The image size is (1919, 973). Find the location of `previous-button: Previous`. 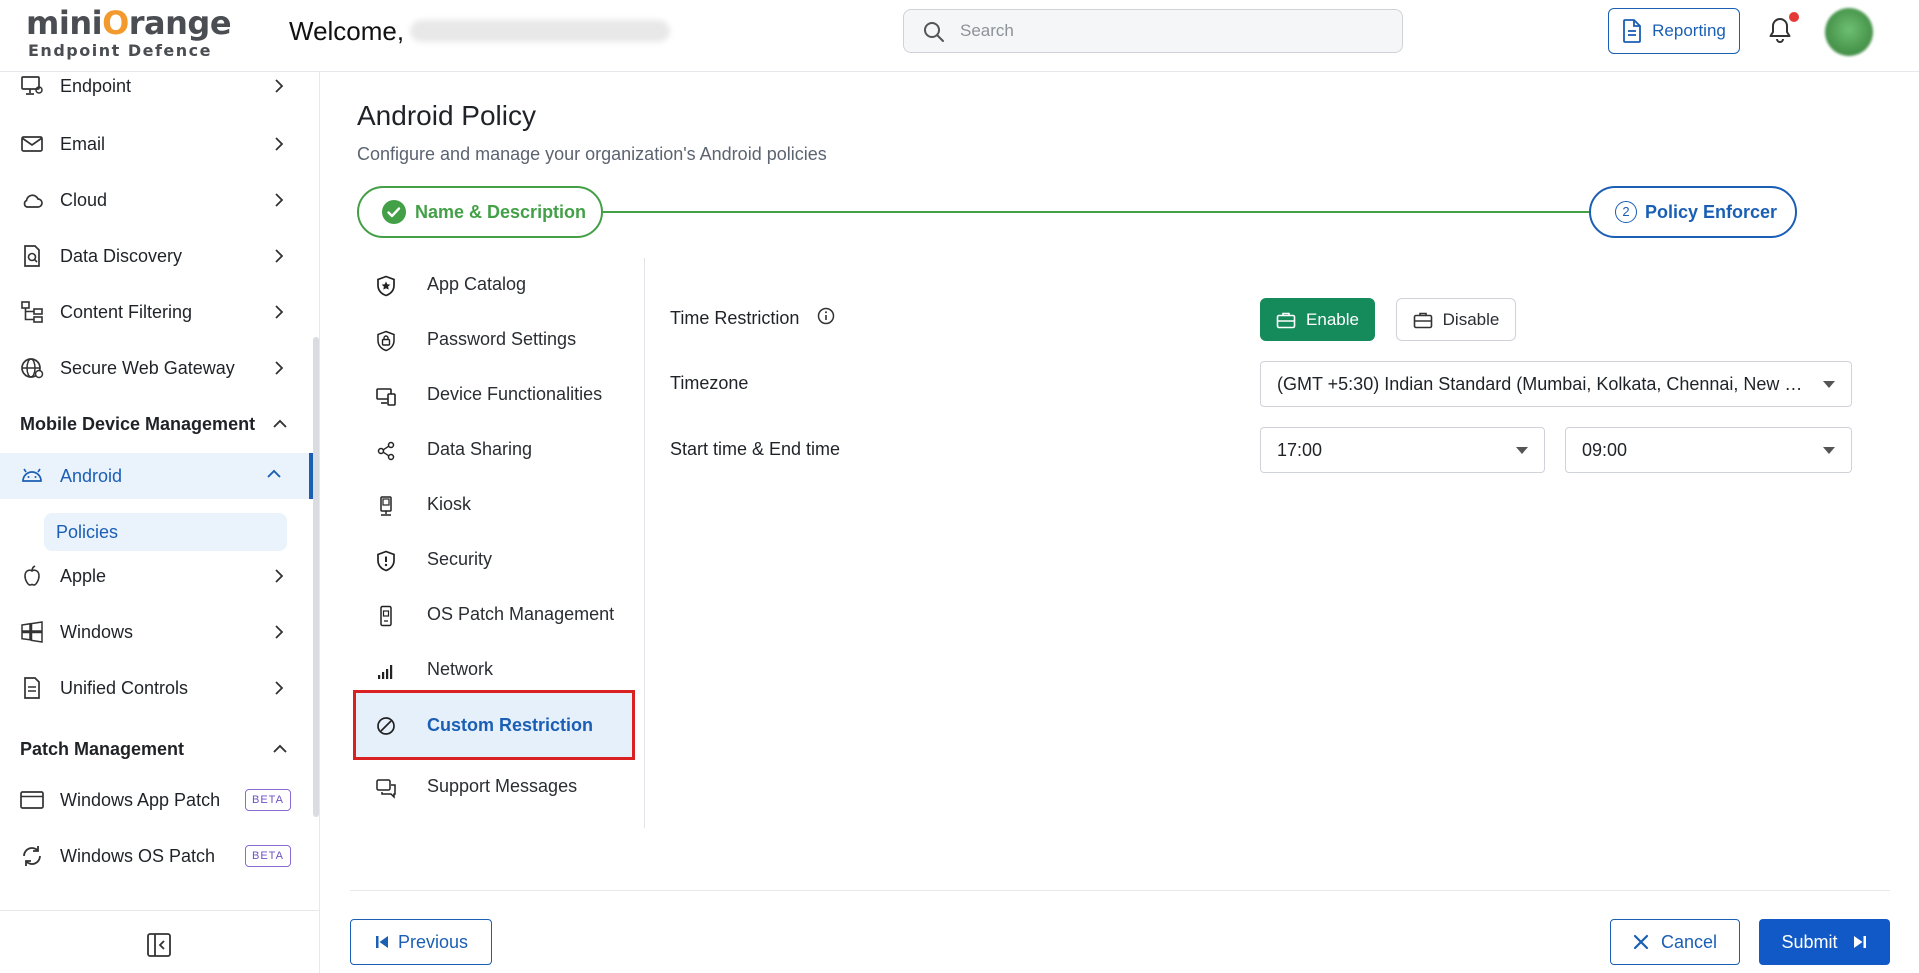

previous-button: Previous is located at coordinates (421, 942).